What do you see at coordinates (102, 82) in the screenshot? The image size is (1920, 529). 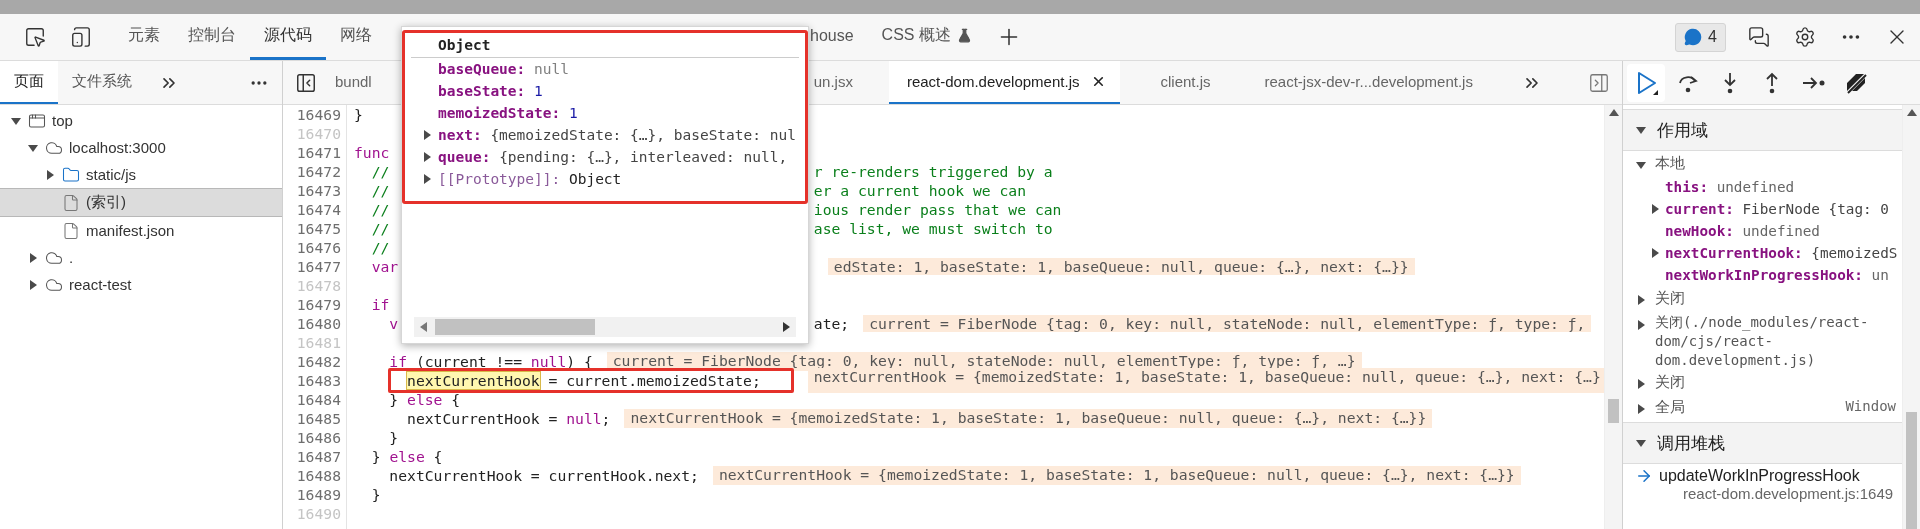 I see `navigator-tab: 文件系统` at bounding box center [102, 82].